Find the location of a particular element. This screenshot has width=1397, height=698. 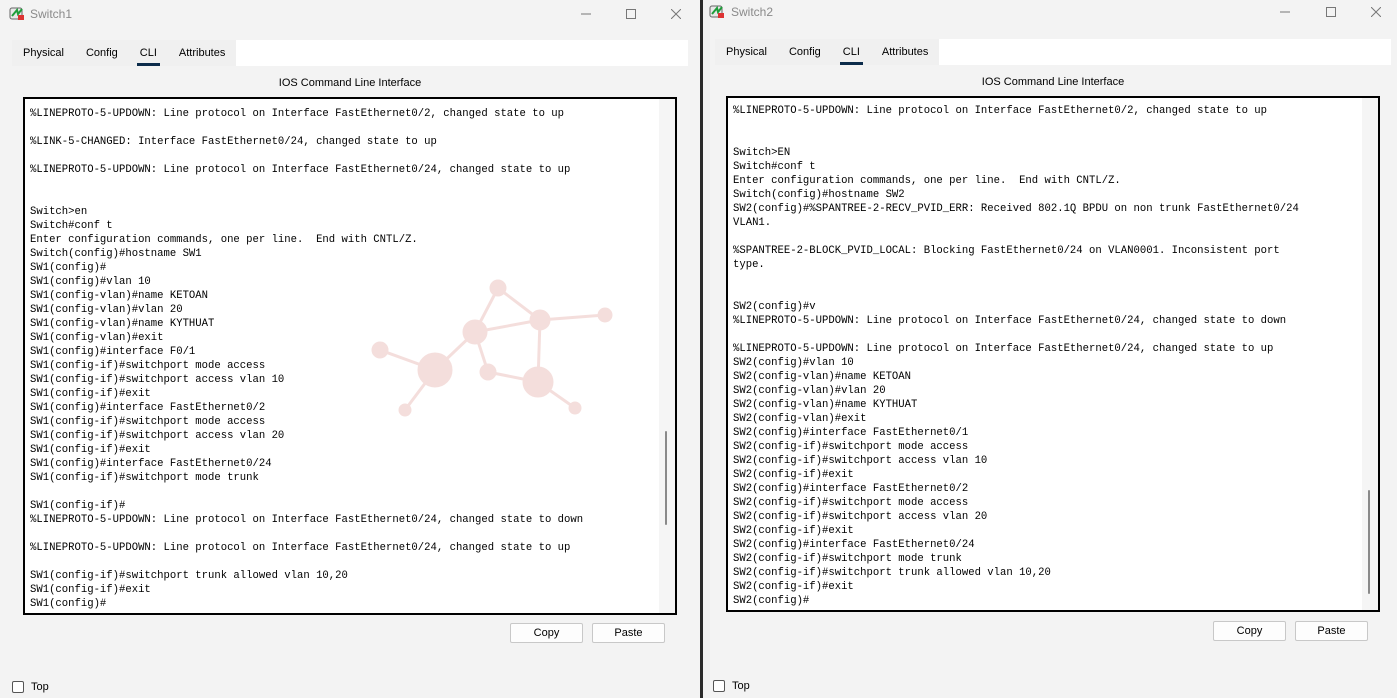

window-title: Switch1 is located at coordinates (51, 14).